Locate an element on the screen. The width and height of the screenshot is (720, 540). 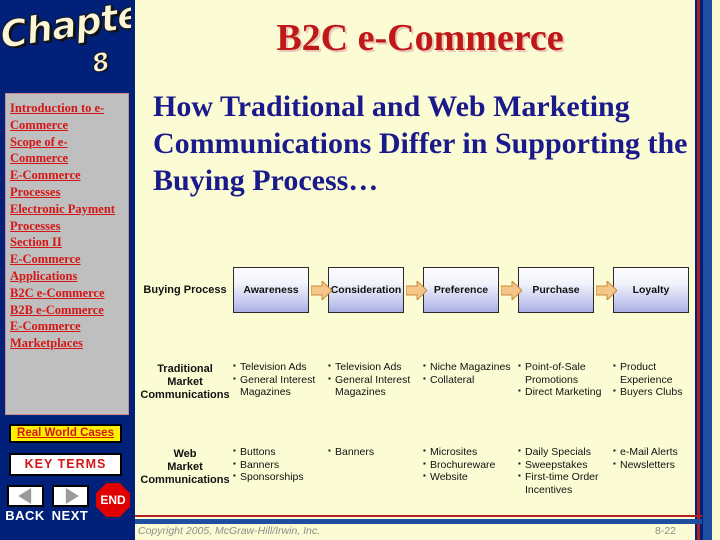
cell-web-preference: Microsites Brochureware Website is located at coordinates (471, 464).